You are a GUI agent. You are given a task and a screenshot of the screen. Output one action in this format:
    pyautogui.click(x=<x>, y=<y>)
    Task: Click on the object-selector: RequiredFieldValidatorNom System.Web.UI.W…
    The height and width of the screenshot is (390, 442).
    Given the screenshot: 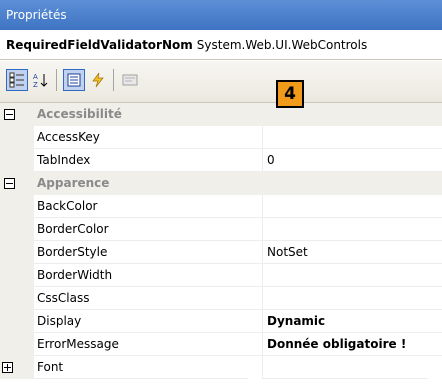 What is the action you would take?
    pyautogui.click(x=221, y=45)
    